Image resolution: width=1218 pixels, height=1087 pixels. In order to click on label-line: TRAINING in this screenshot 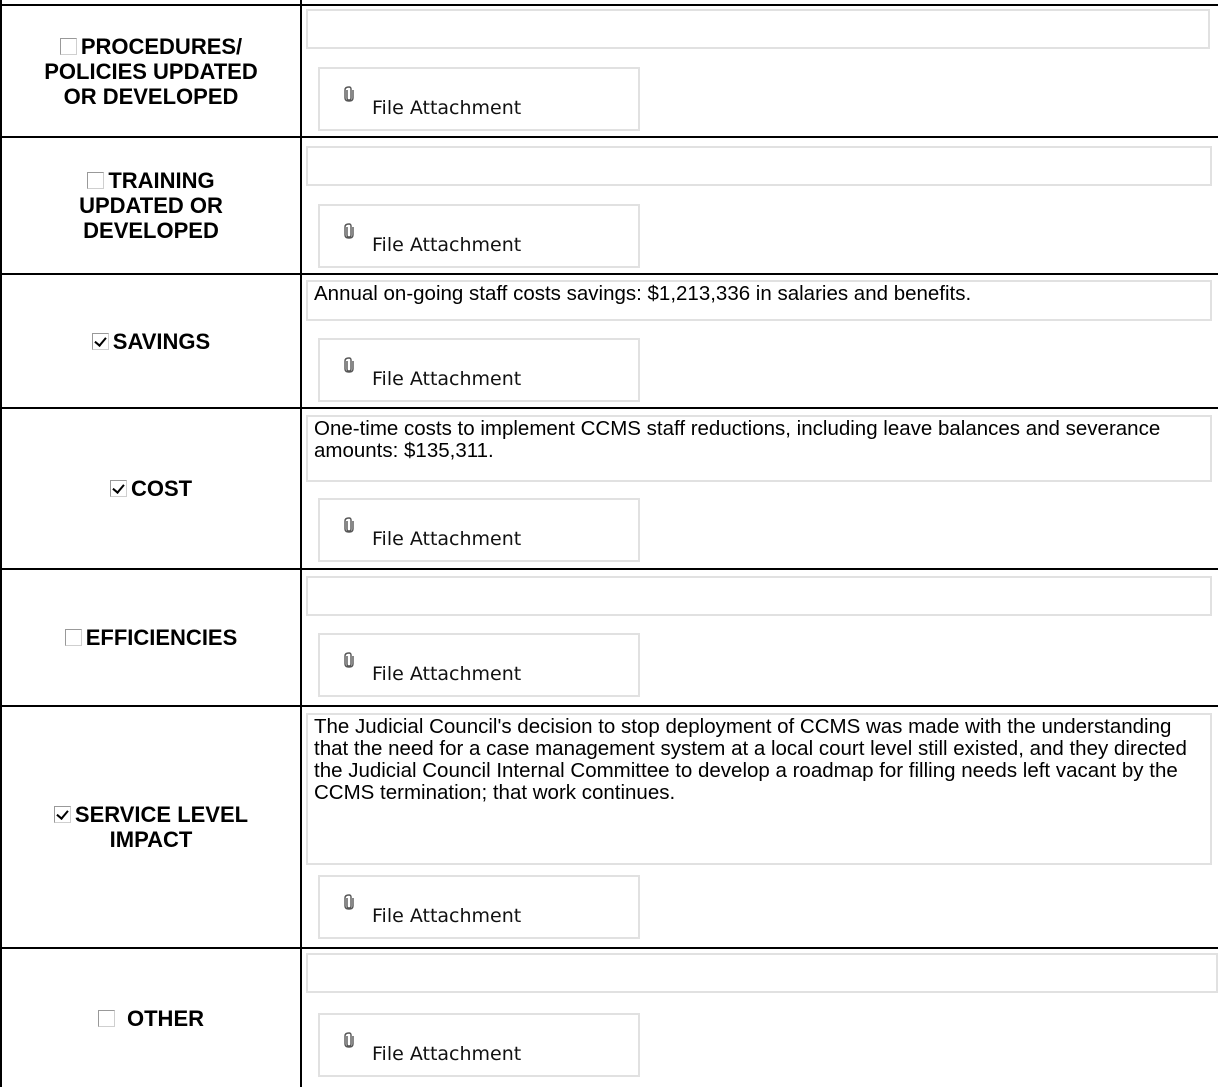, I will do `click(161, 180)`.